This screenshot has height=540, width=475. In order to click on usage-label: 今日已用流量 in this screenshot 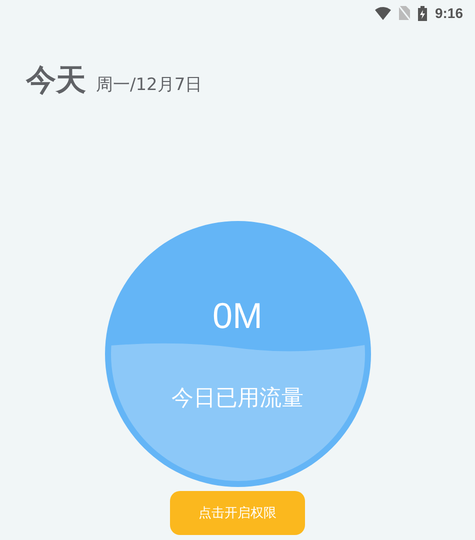, I will do `click(238, 399)`.